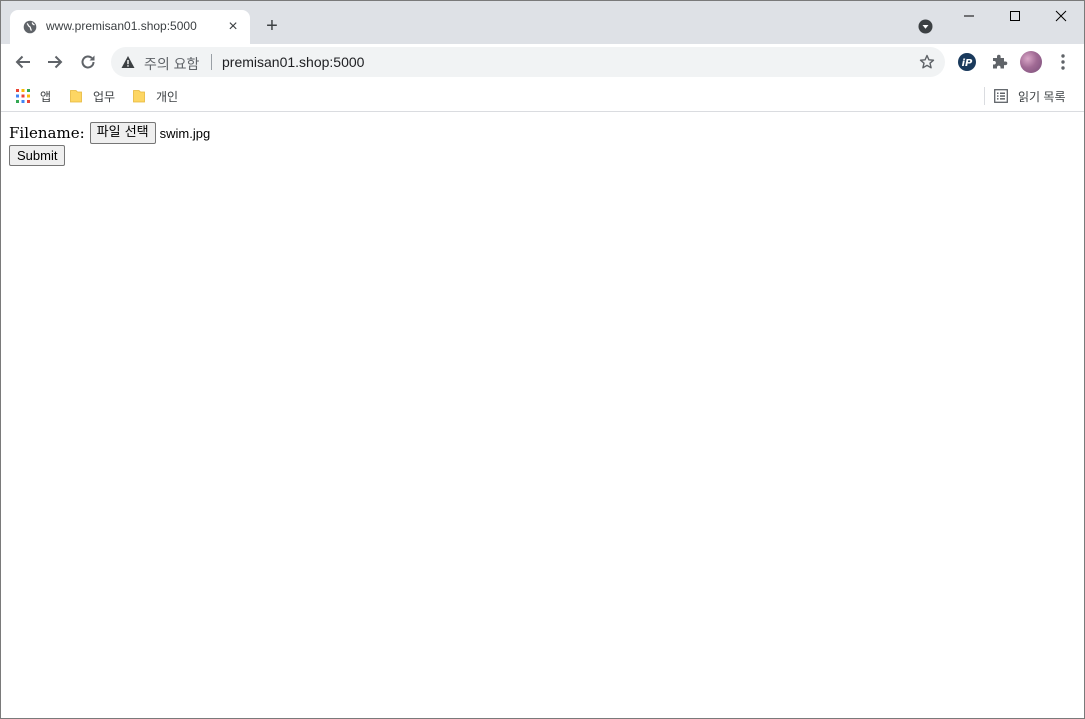 This screenshot has width=1085, height=719. What do you see at coordinates (167, 96) in the screenshot?
I see `bookmark-label: 개인` at bounding box center [167, 96].